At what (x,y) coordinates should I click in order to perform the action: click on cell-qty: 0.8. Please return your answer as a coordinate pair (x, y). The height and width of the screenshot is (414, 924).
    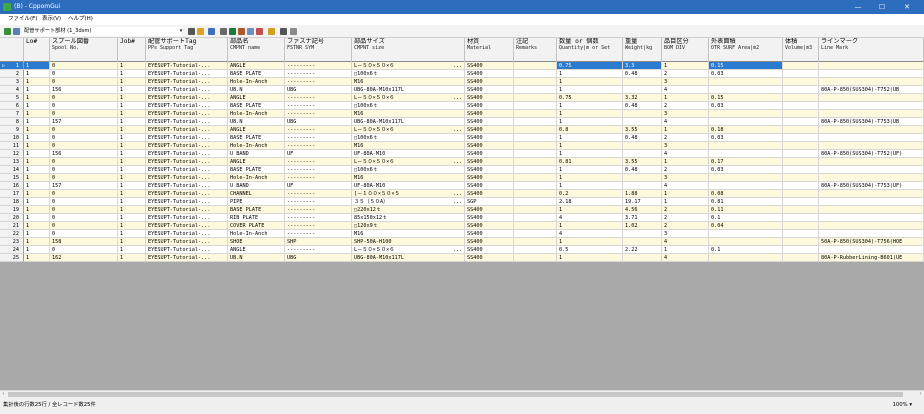
    Looking at the image, I should click on (590, 130).